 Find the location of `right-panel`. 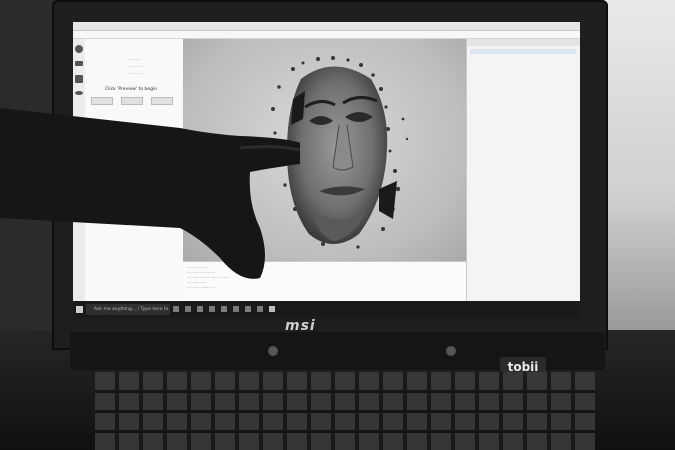

right-panel is located at coordinates (523, 170).